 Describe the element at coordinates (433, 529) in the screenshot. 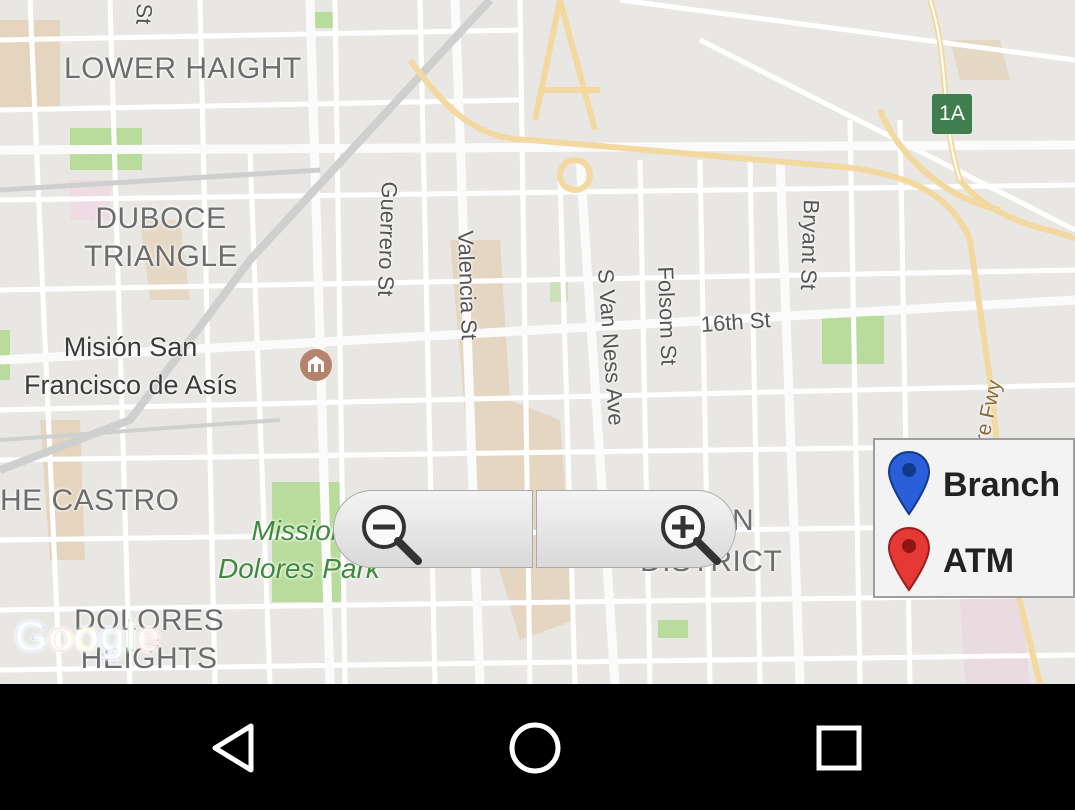

I see `zoom-out-button` at that location.